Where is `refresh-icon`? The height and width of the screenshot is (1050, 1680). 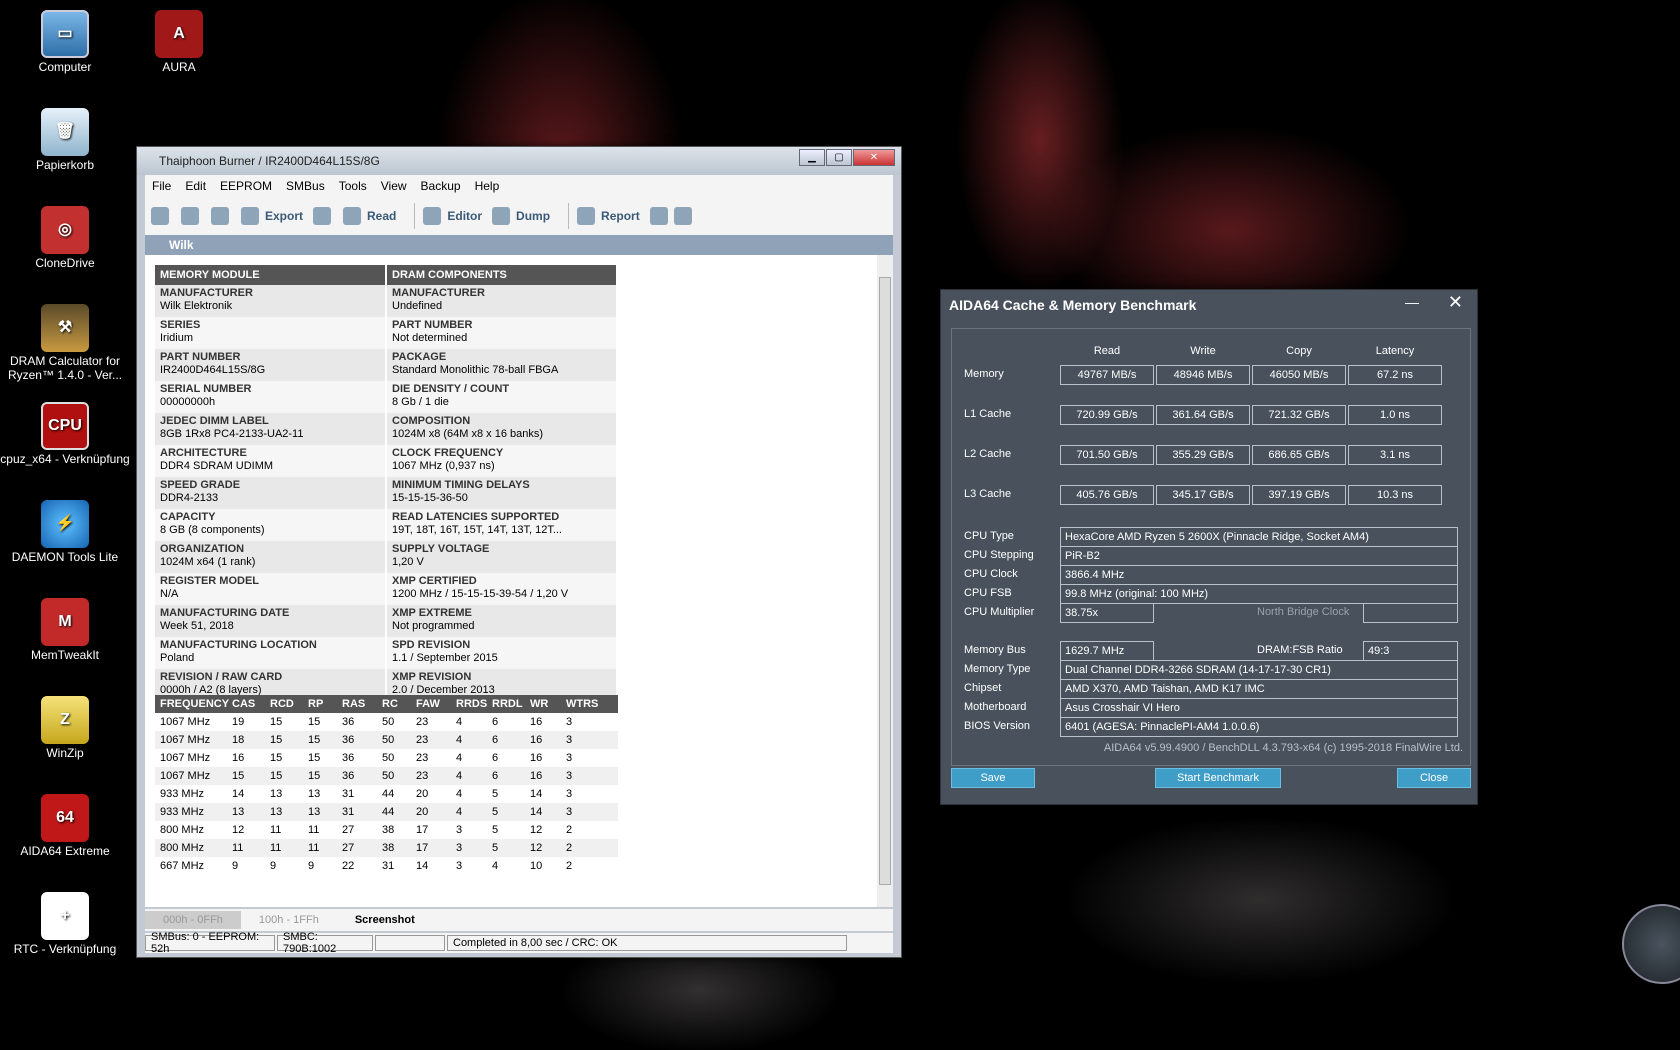
refresh-icon is located at coordinates (682, 216).